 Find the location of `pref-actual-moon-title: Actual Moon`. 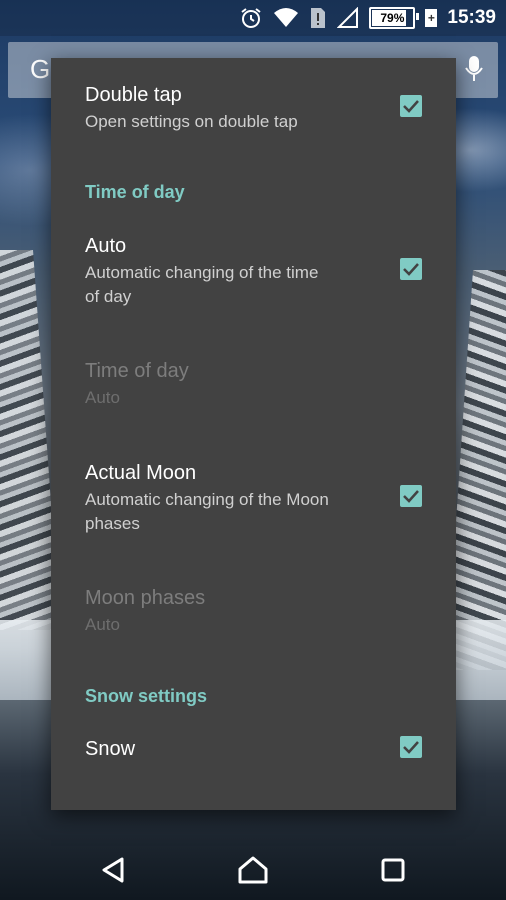

pref-actual-moon-title: Actual Moon is located at coordinates (141, 473).